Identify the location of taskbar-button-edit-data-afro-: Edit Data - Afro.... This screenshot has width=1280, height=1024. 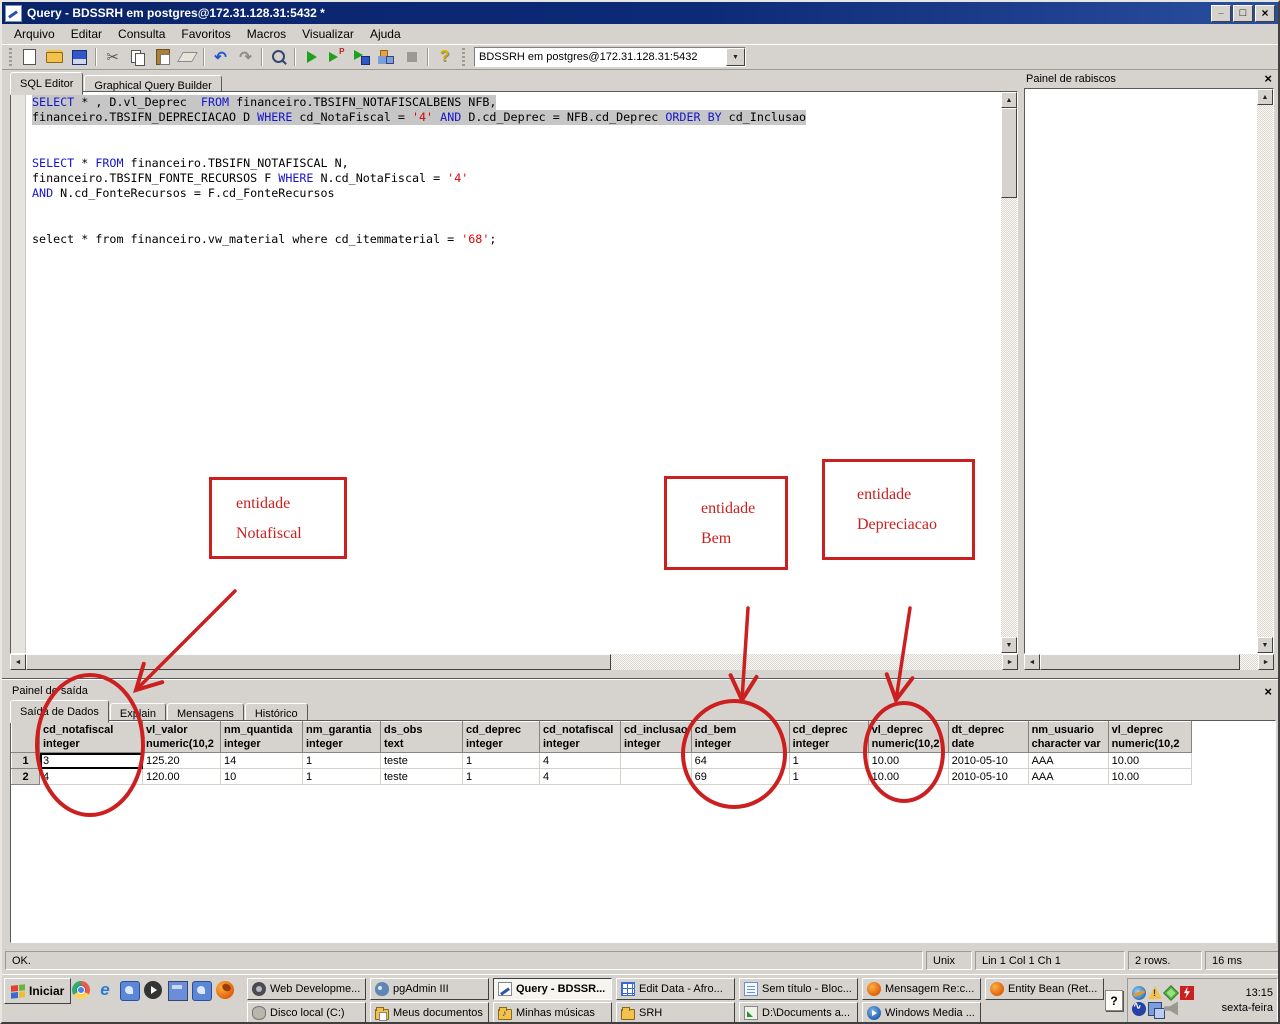
(675, 989).